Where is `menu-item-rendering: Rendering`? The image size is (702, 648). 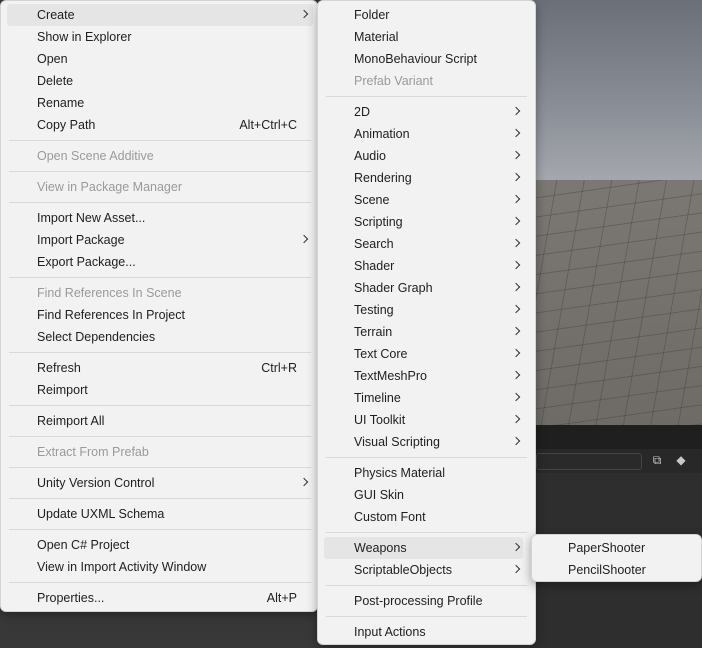 menu-item-rendering: Rendering is located at coordinates (423, 178).